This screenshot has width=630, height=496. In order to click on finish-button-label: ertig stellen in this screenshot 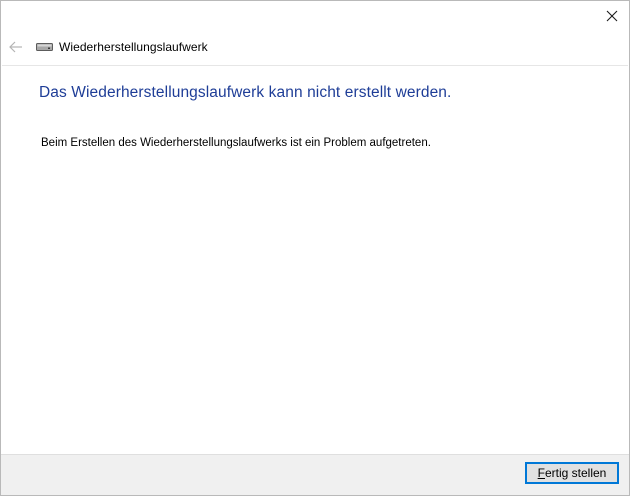, I will do `click(575, 473)`.